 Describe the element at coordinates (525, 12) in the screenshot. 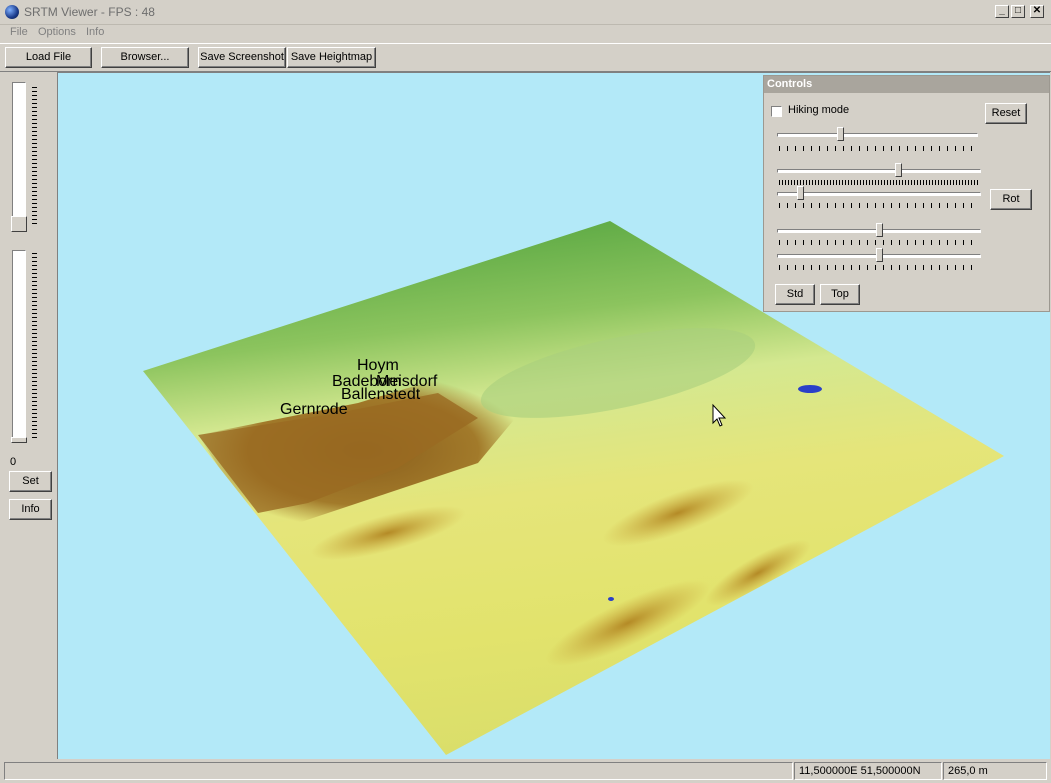

I see `title-bar: SRTM Viewer - FPS : 48 _ □ ✕` at that location.